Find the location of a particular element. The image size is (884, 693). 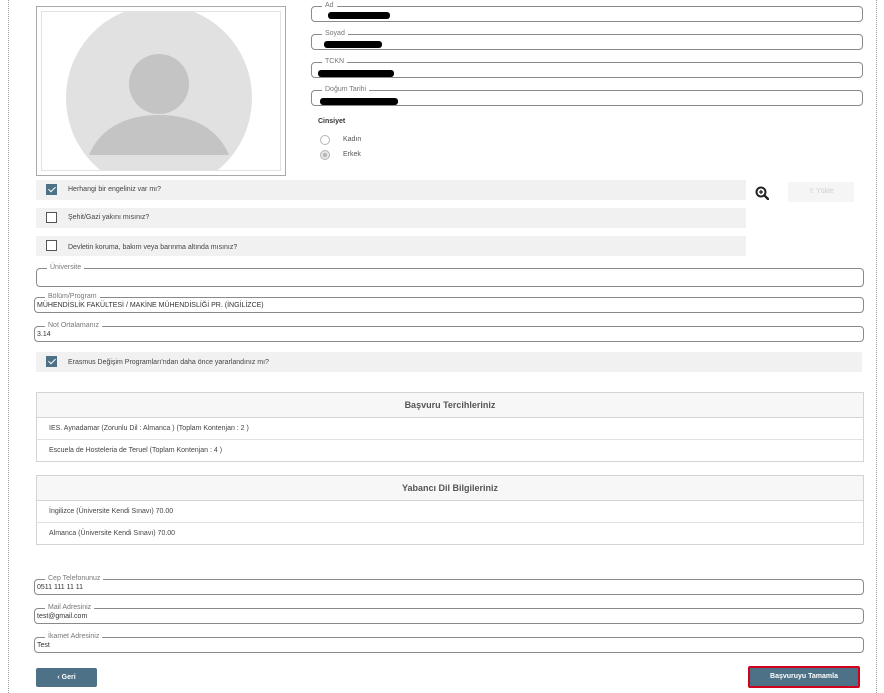

radio-female is located at coordinates (325, 140).